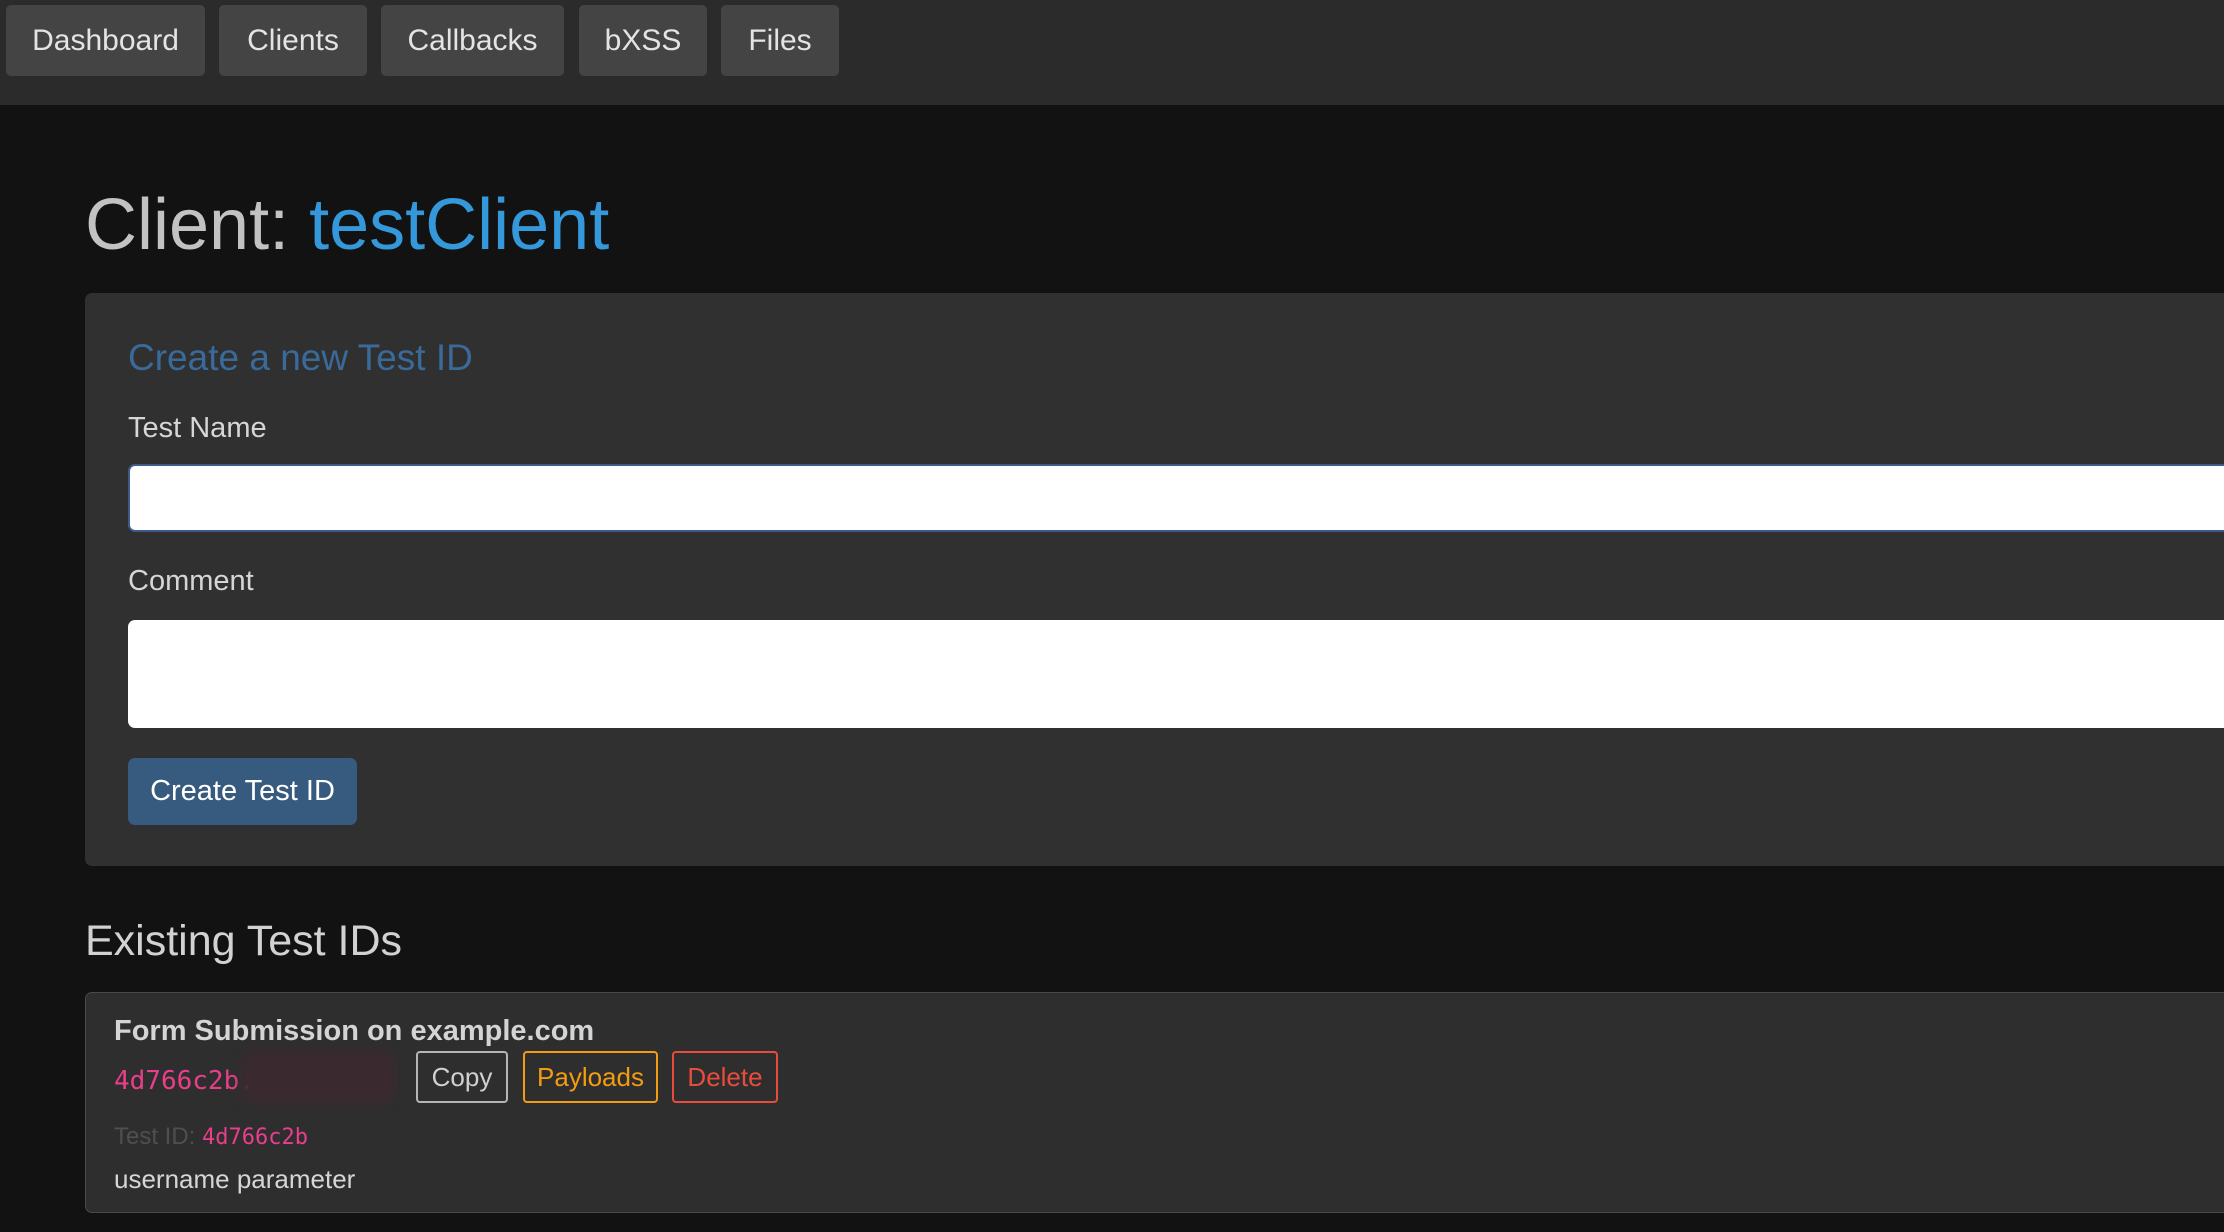 The image size is (2224, 1232). Describe the element at coordinates (725, 1077) in the screenshot. I see `delete-button: Delete` at that location.